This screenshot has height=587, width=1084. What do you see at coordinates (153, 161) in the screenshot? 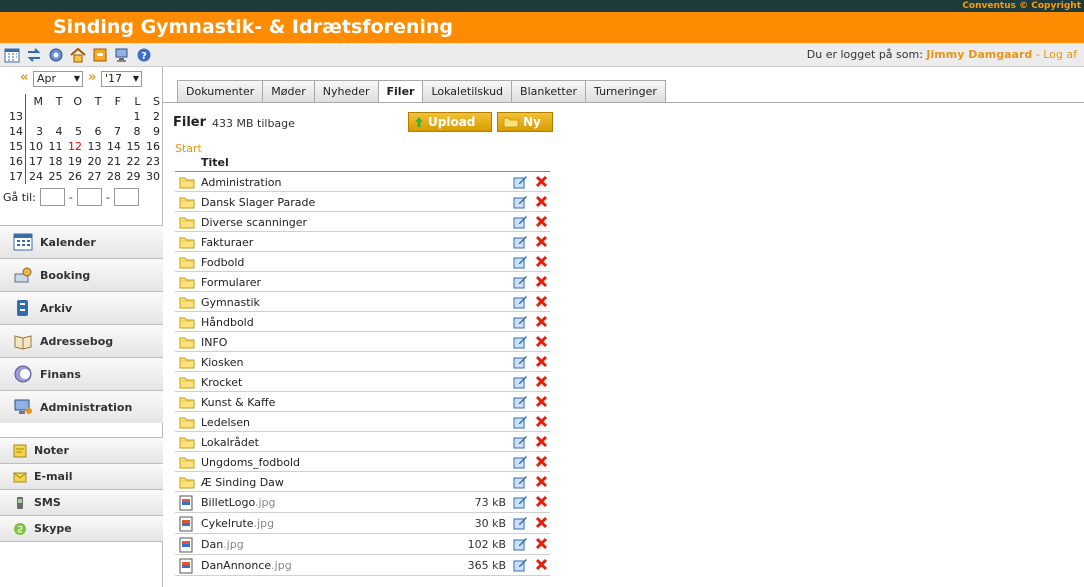
I see `calendar-day: 23` at bounding box center [153, 161].